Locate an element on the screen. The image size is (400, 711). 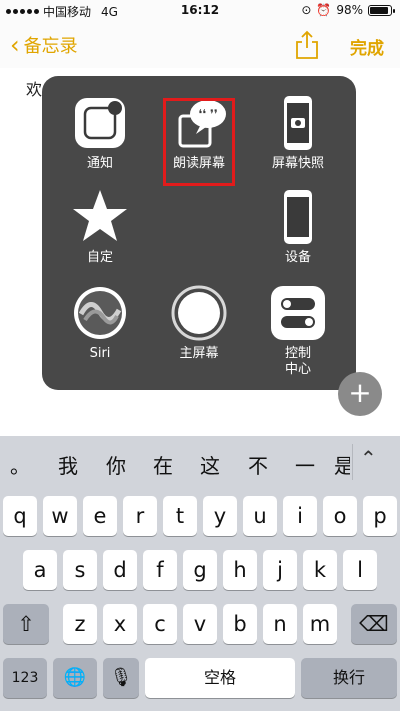
chevron-up-icon: ⌃ is located at coordinates (368, 458).